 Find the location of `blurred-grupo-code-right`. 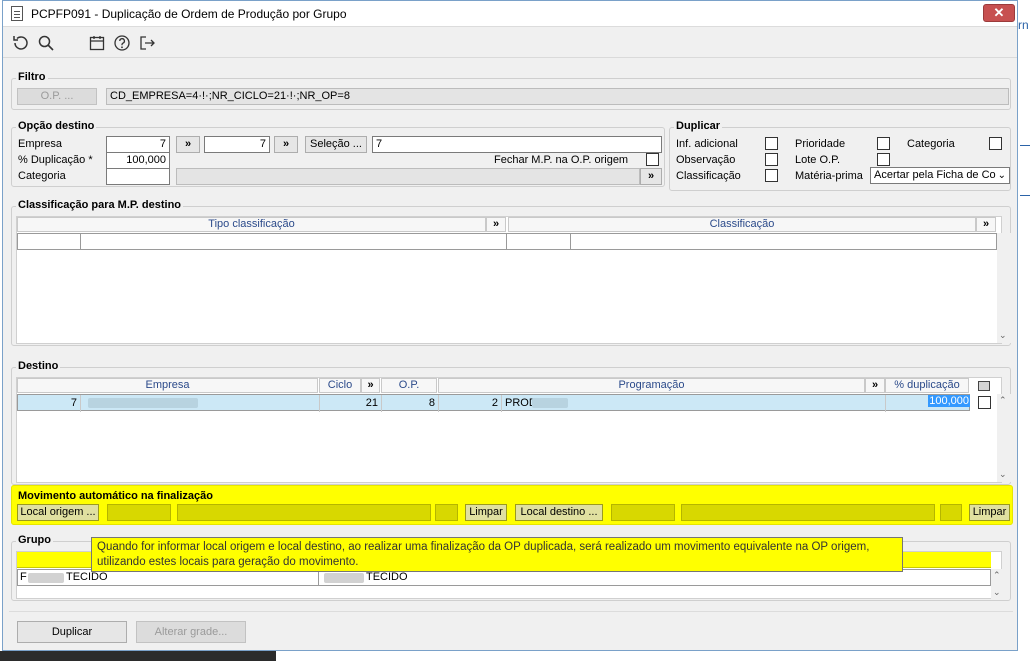

blurred-grupo-code-right is located at coordinates (344, 578).